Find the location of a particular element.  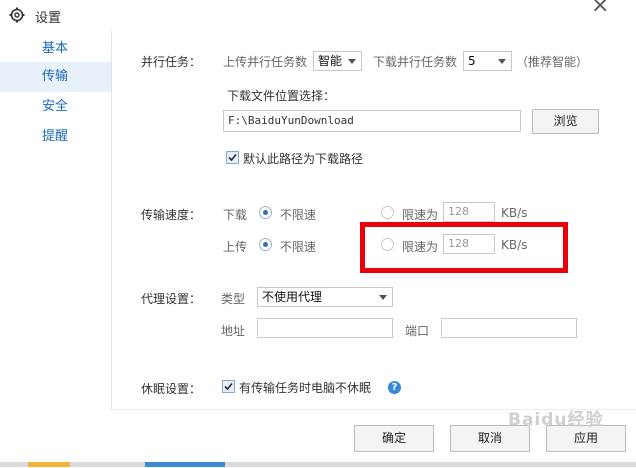

watermark-text: Baidu经验 is located at coordinates (556, 420).